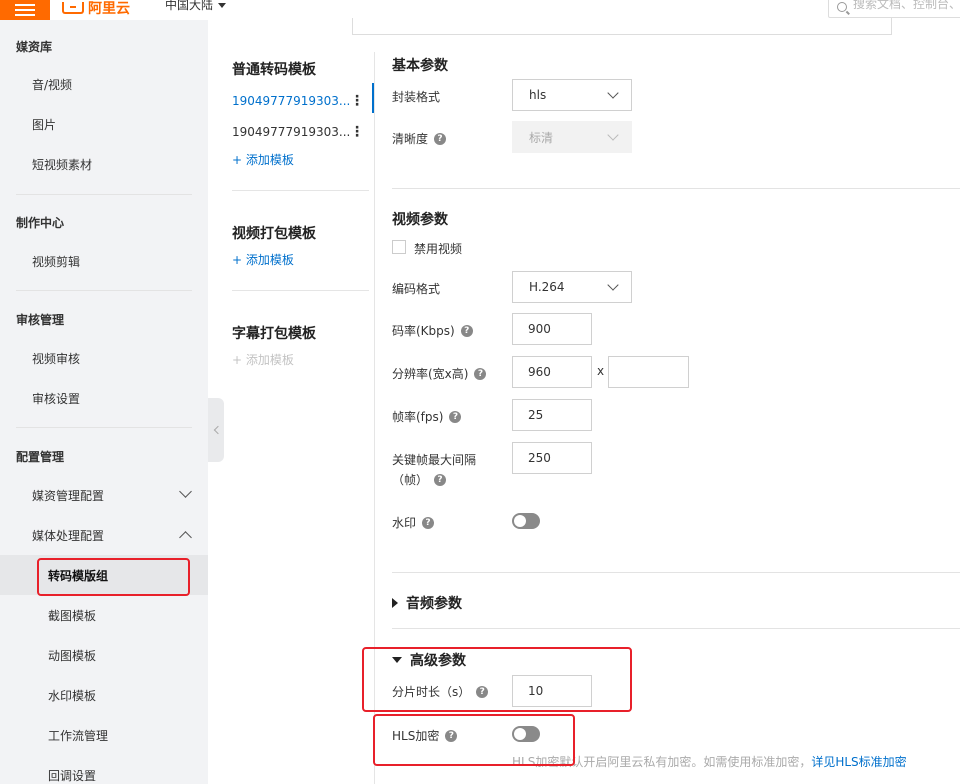 This screenshot has width=960, height=784. Describe the element at coordinates (427, 603) in the screenshot. I see `audio-params-header: 音频参数` at that location.